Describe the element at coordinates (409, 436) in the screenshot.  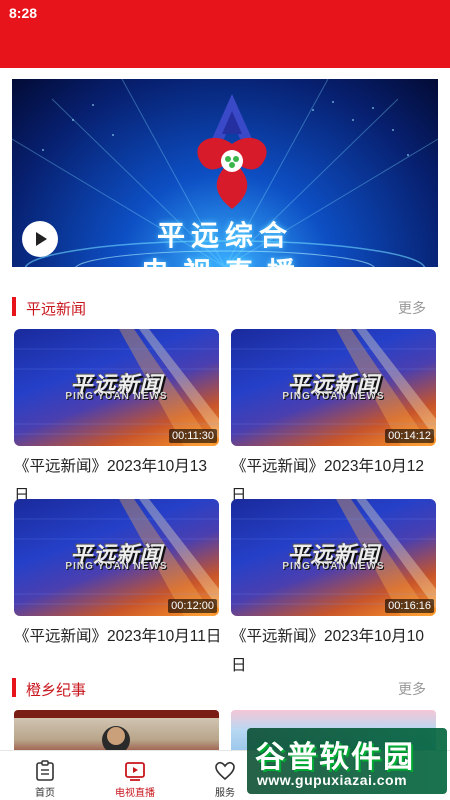
I see `video-duration: 00:14:12` at that location.